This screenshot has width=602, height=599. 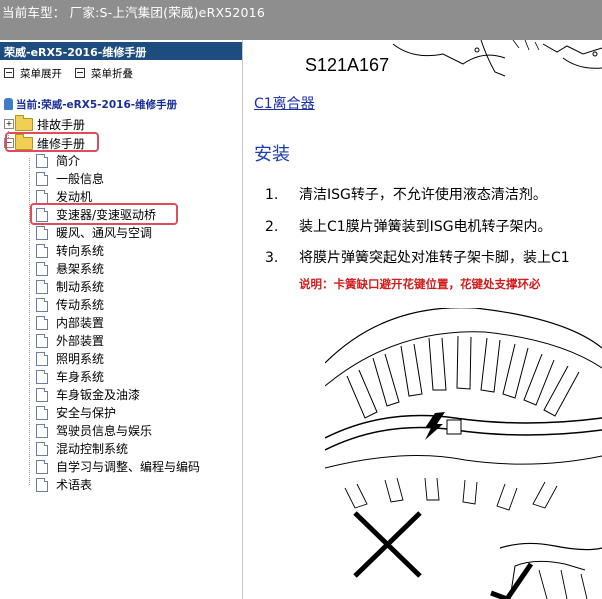 What do you see at coordinates (425, 227) in the screenshot?
I see `step-text: 装上C1膜片弹簧装到ISG电机转子架内。` at bounding box center [425, 227].